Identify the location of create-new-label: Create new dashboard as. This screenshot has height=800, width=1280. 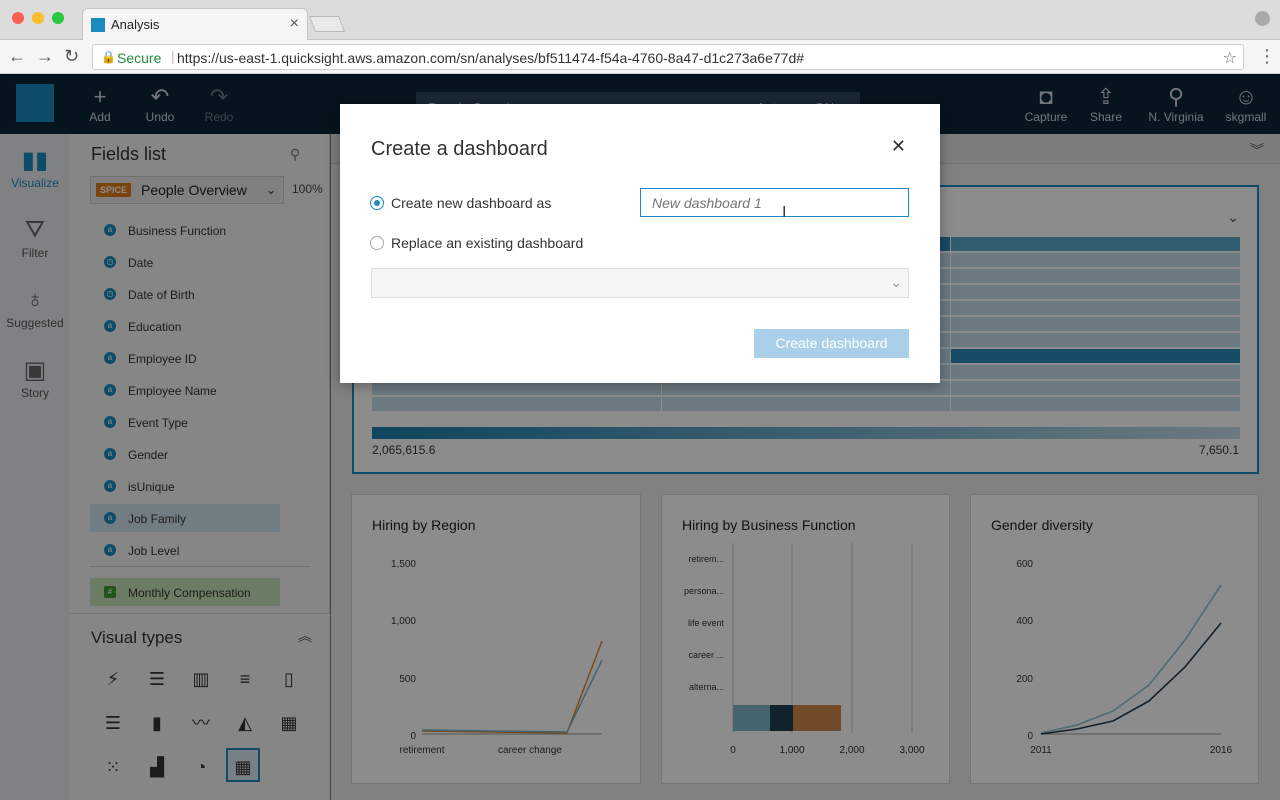
(471, 203).